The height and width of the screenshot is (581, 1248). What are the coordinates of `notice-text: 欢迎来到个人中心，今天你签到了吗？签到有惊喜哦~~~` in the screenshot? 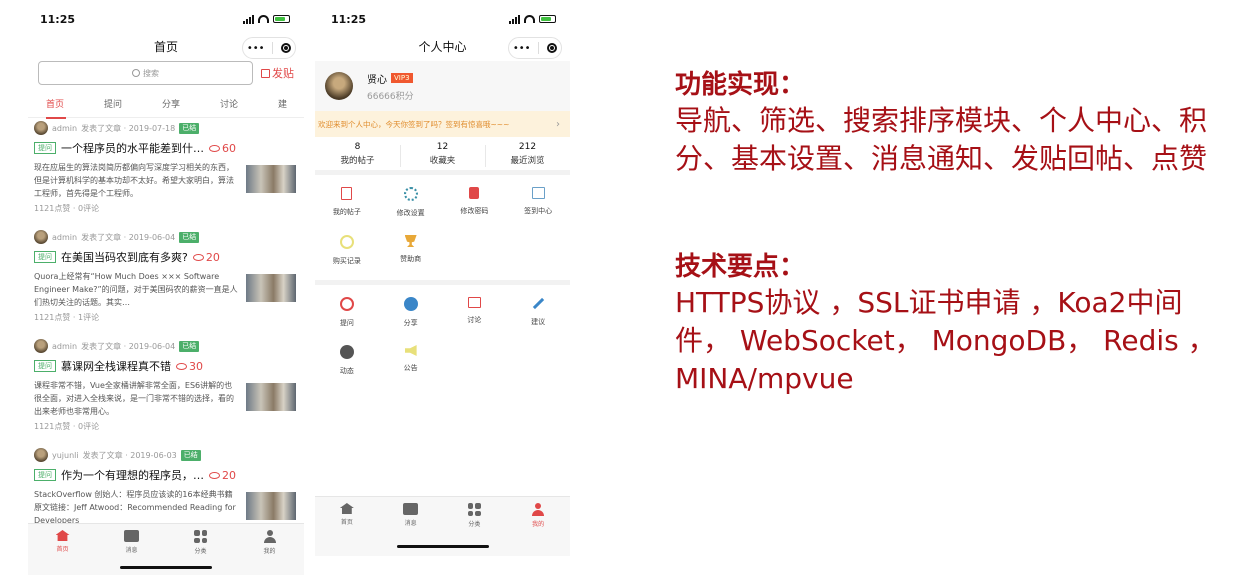 It's located at (414, 124).